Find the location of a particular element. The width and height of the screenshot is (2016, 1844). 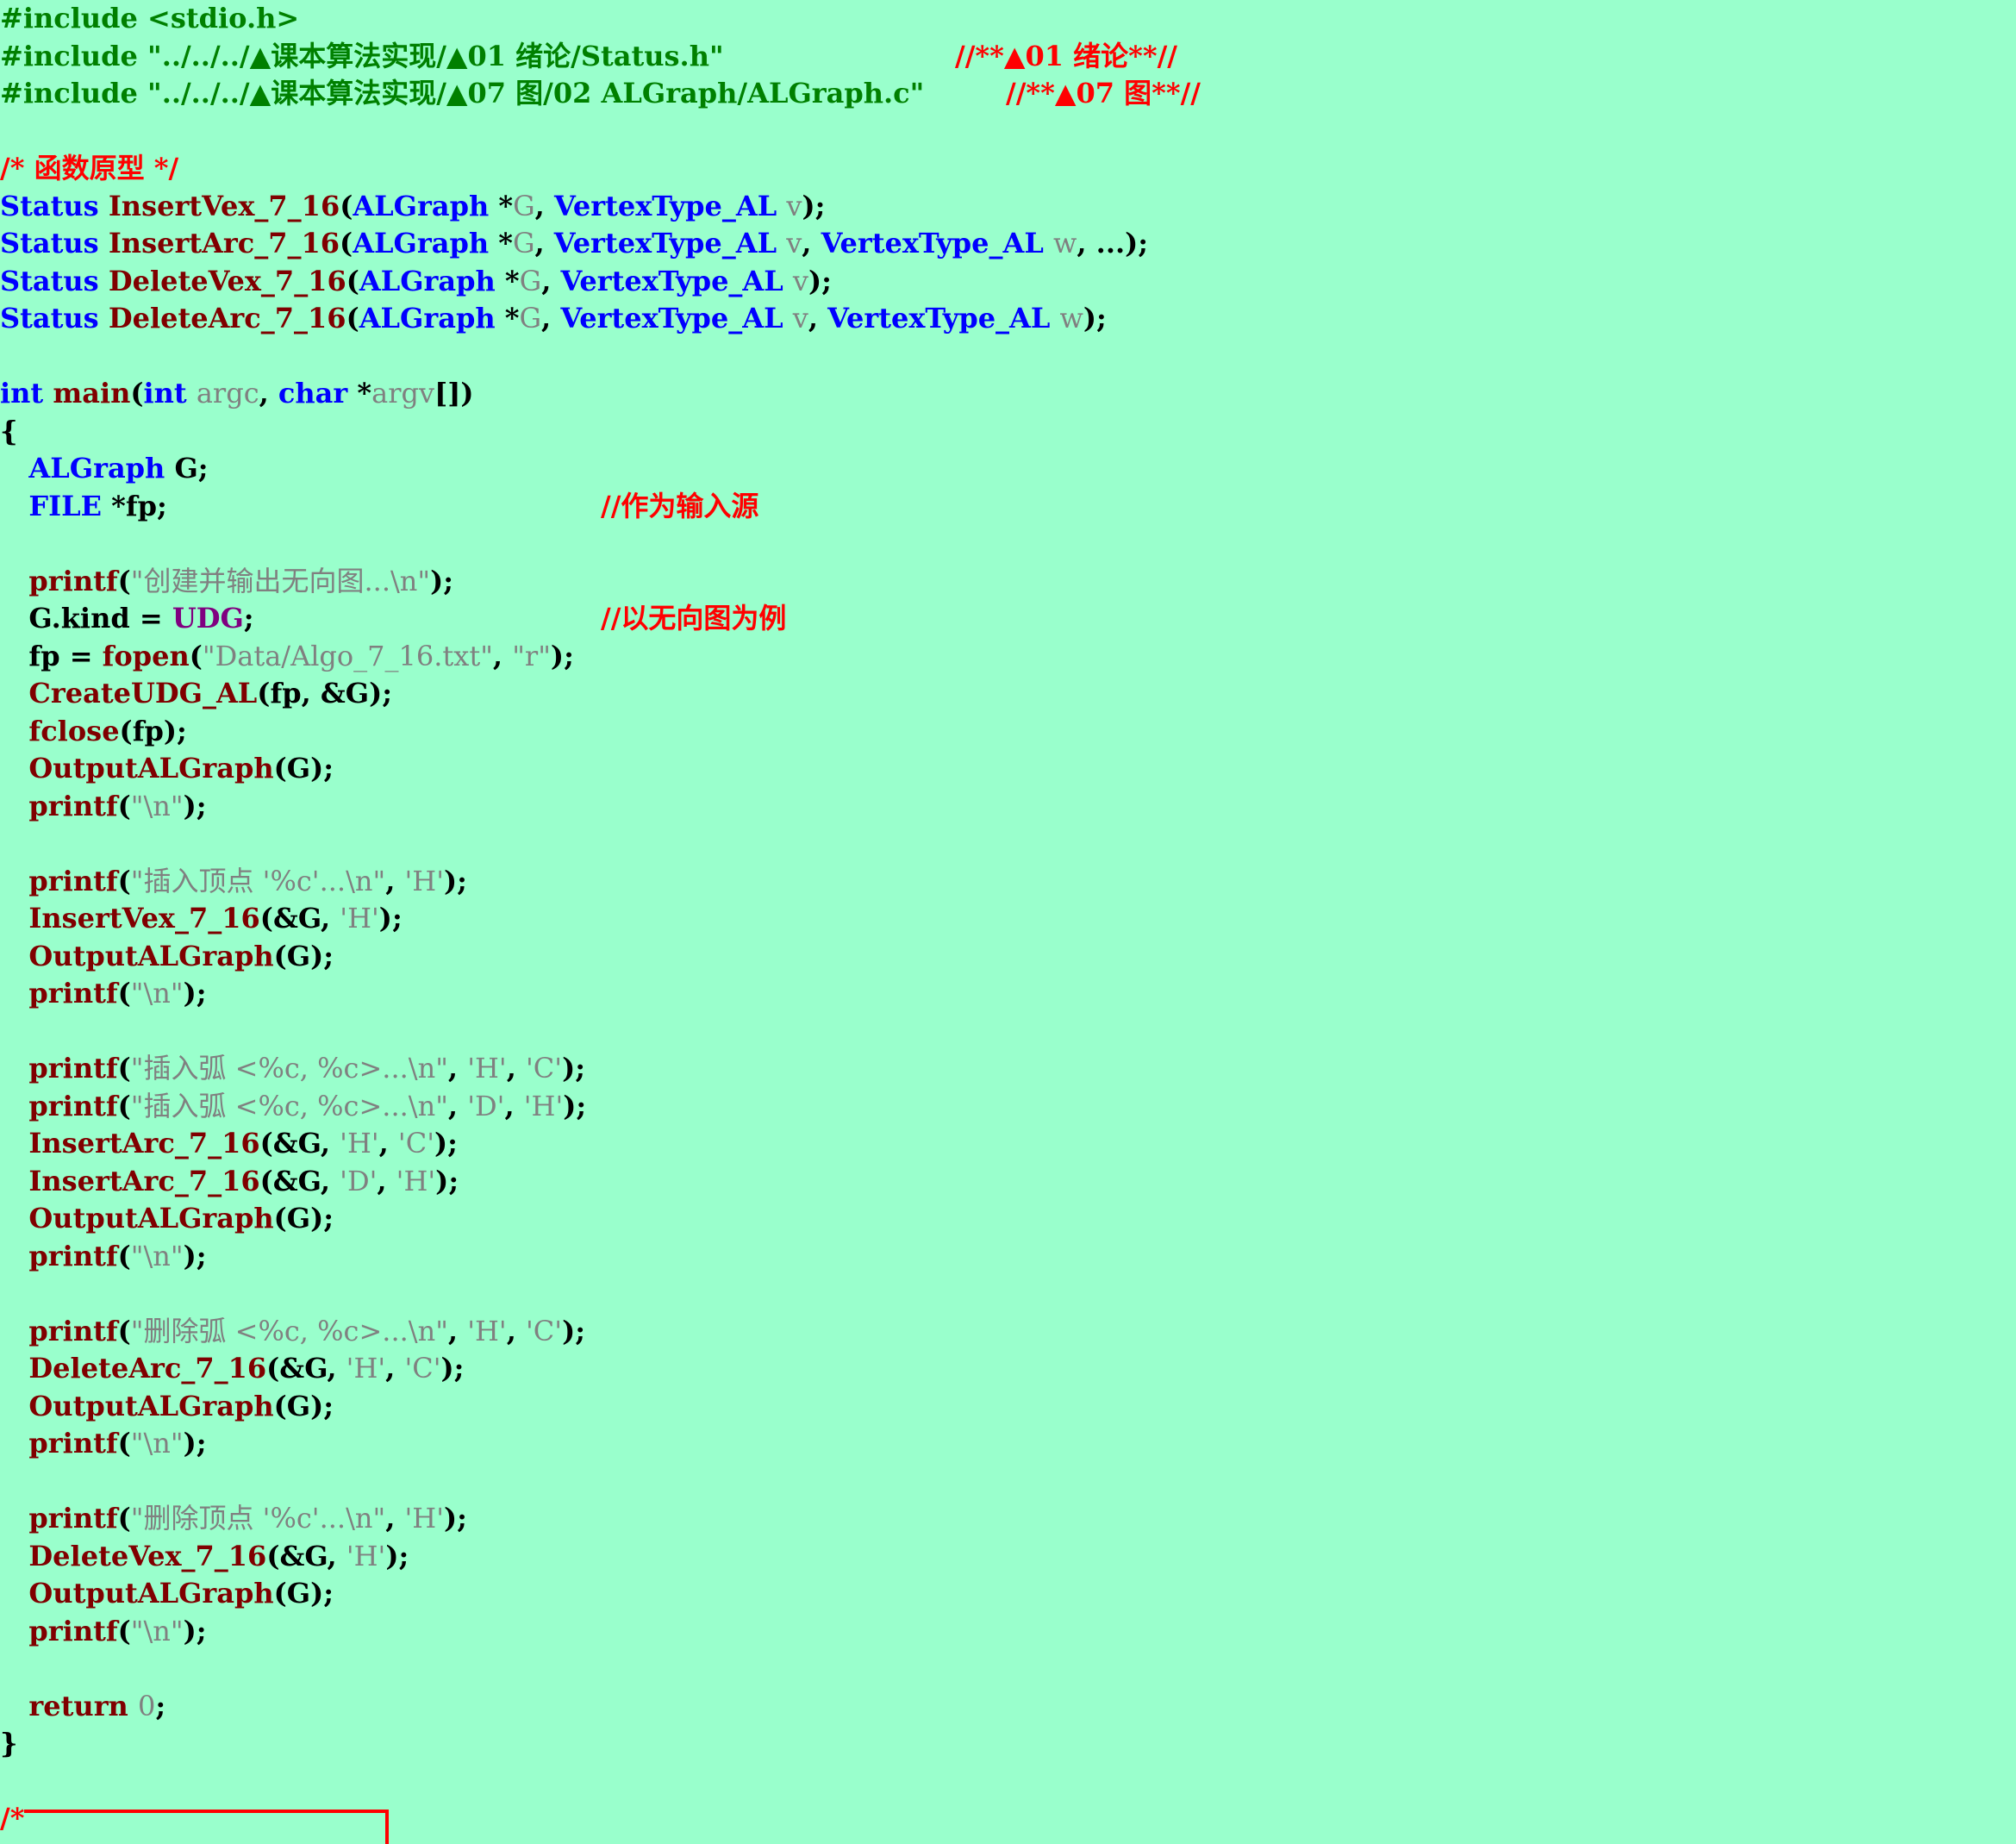

string-token: "插入弧 <%c, %c>...\n" is located at coordinates (289, 1068).